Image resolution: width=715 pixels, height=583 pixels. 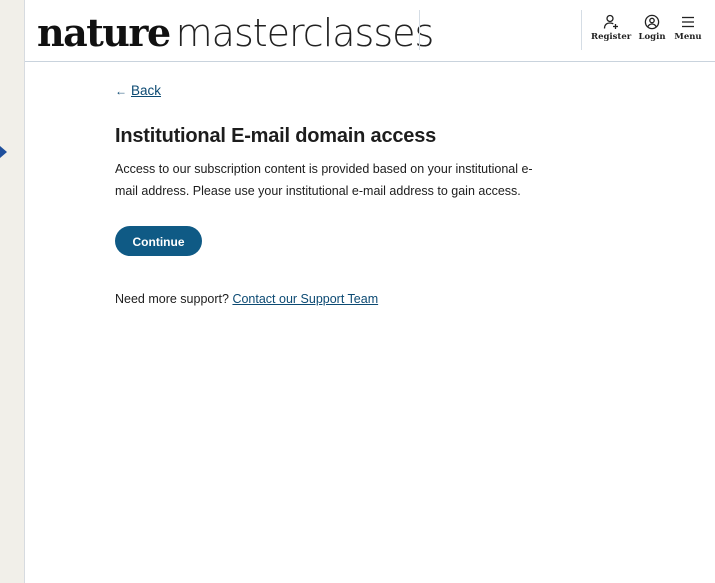 I want to click on site-header: nature masterclasses Register Login Menu, so click(x=370, y=31).